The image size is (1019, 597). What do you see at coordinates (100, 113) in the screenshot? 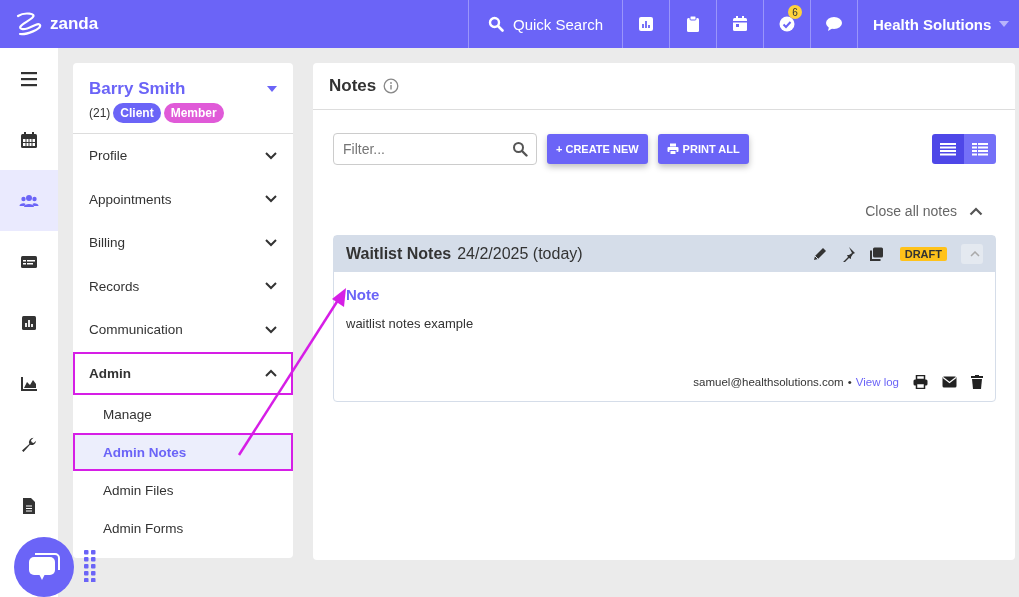
I see `client-count: (21)` at bounding box center [100, 113].